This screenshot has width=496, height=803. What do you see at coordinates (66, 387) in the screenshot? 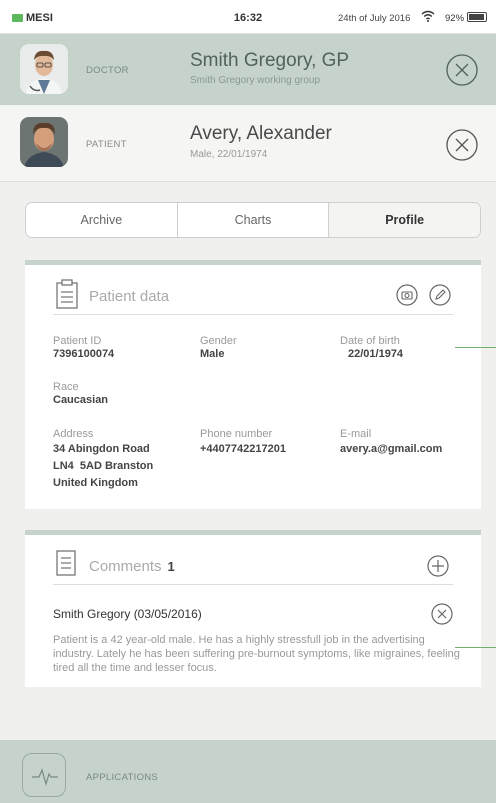
I see `field-label: Race` at bounding box center [66, 387].